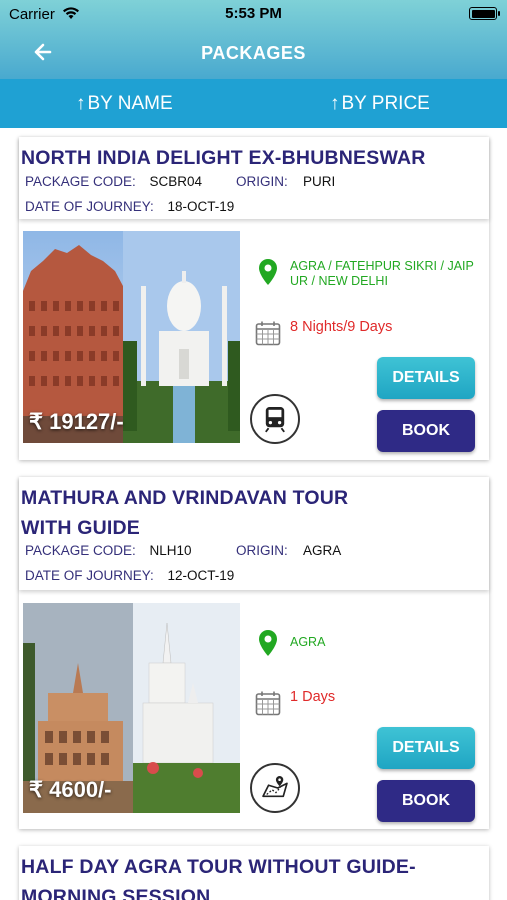 The width and height of the screenshot is (507, 900). What do you see at coordinates (130, 103) in the screenshot?
I see `sort-by-name-label: BY NAME` at bounding box center [130, 103].